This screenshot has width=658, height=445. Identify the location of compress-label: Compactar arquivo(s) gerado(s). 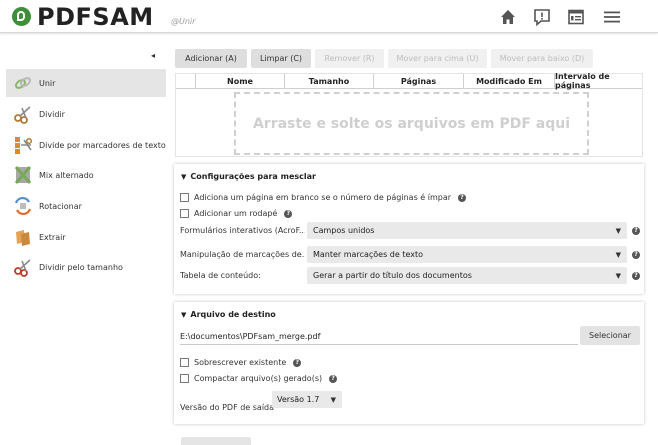
(258, 378).